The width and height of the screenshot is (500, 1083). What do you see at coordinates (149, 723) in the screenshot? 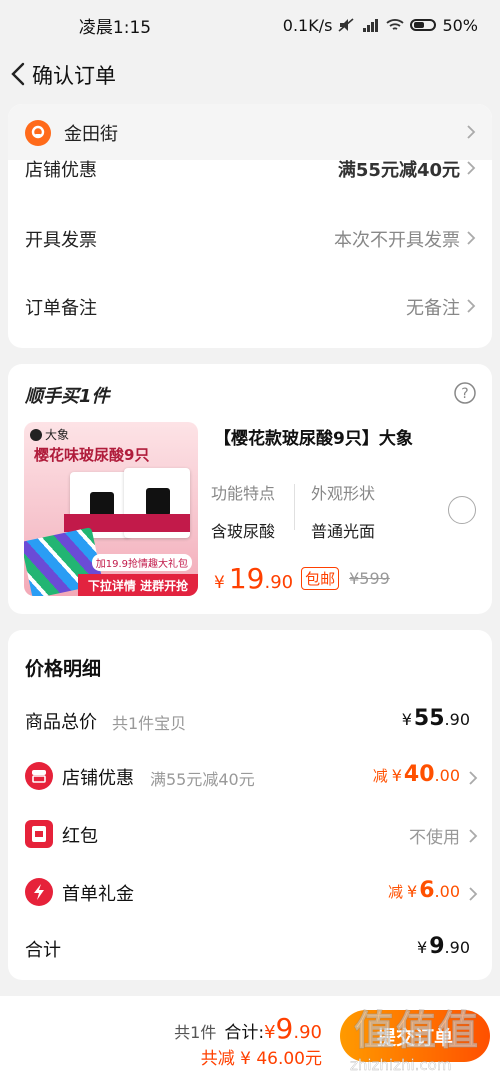
I see `goods-total-sub: 共1件宝贝` at bounding box center [149, 723].